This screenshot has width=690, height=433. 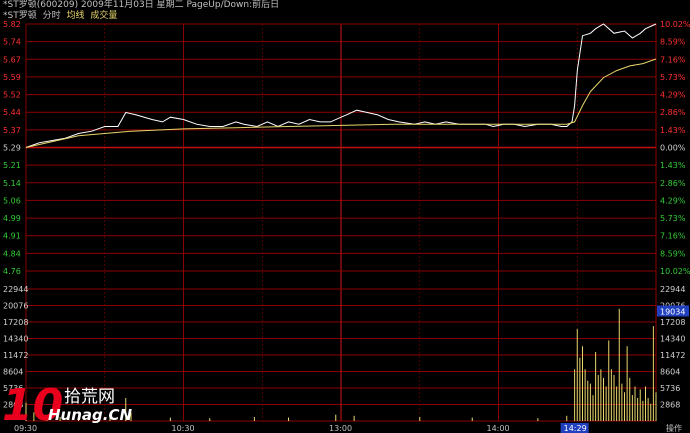 I want to click on stock-name-label: *ST罗顿, so click(x=20, y=16).